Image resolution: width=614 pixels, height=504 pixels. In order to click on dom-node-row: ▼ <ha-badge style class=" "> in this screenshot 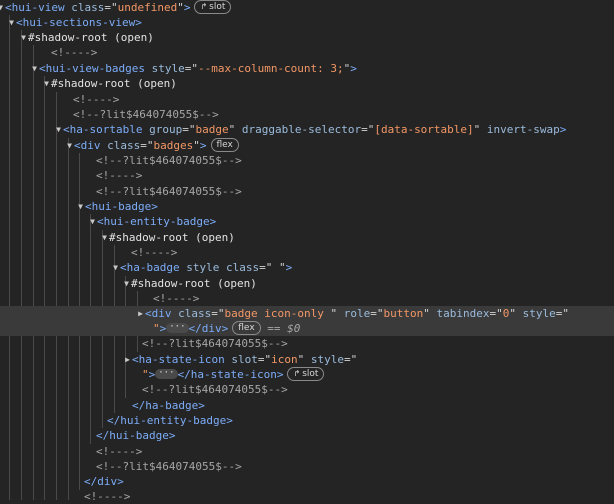, I will do `click(307, 267)`.